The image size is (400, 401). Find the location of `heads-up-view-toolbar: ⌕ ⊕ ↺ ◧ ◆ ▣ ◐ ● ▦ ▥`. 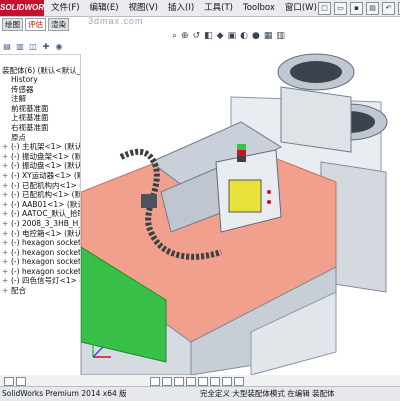

heads-up-view-toolbar: ⌕ ⊕ ↺ ◧ ◆ ▣ ◐ ● ▦ ▥ is located at coordinates (228, 36).